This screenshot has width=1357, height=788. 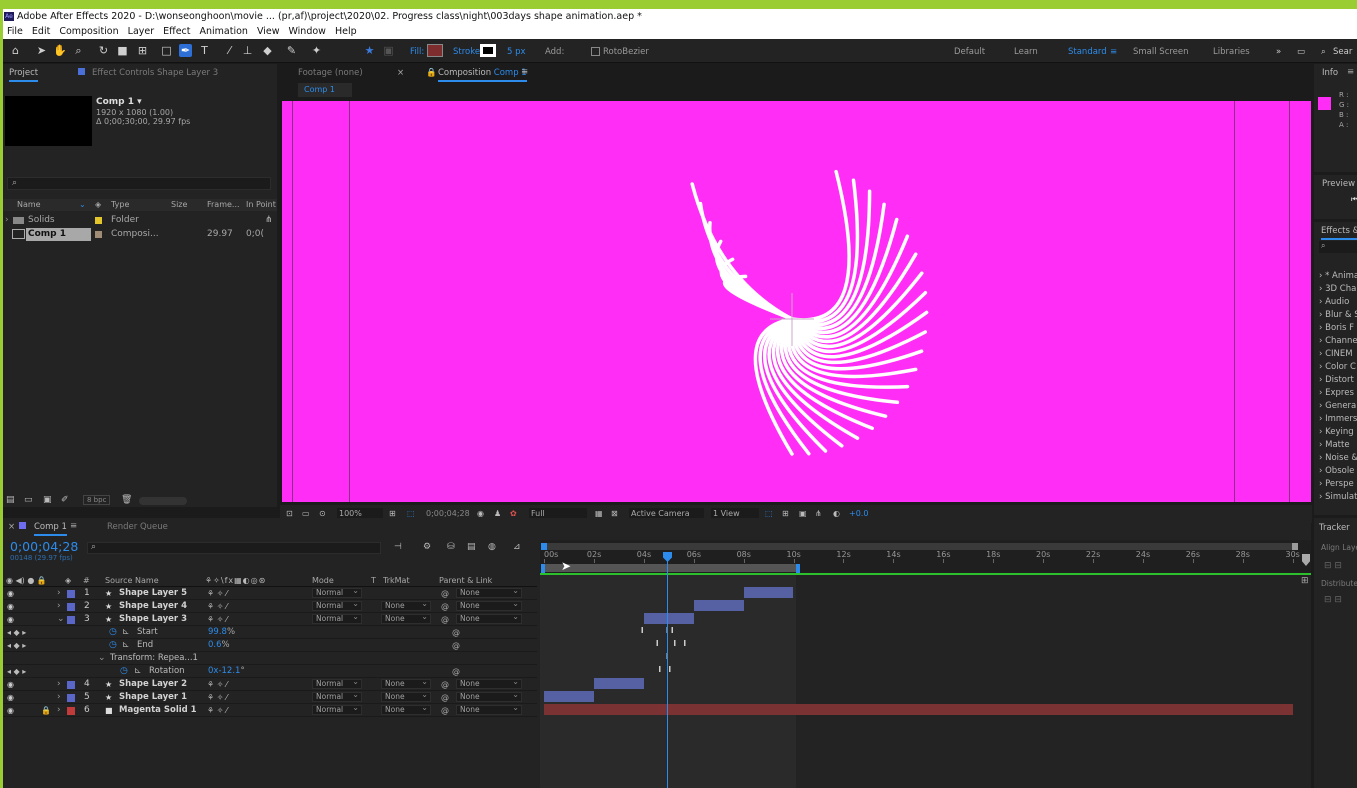 What do you see at coordinates (270, 658) in the screenshot?
I see `property-row: ⌄ Transform: Repea...1` at bounding box center [270, 658].